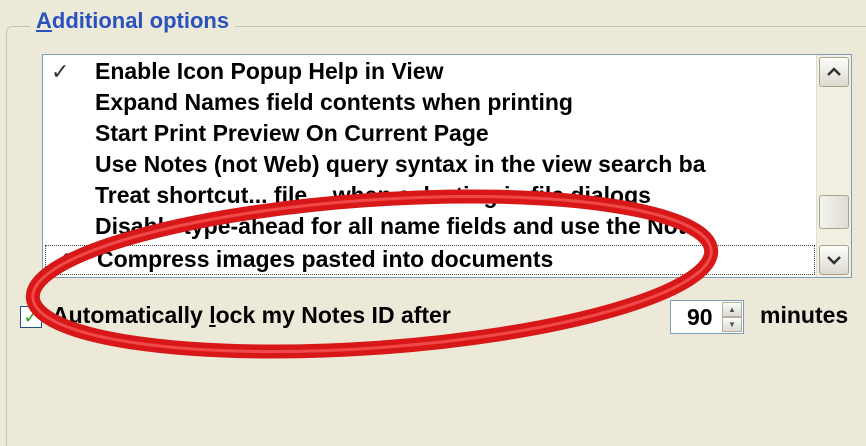  Describe the element at coordinates (140, 20) in the screenshot. I see `group-title-rest: dditional options` at that location.